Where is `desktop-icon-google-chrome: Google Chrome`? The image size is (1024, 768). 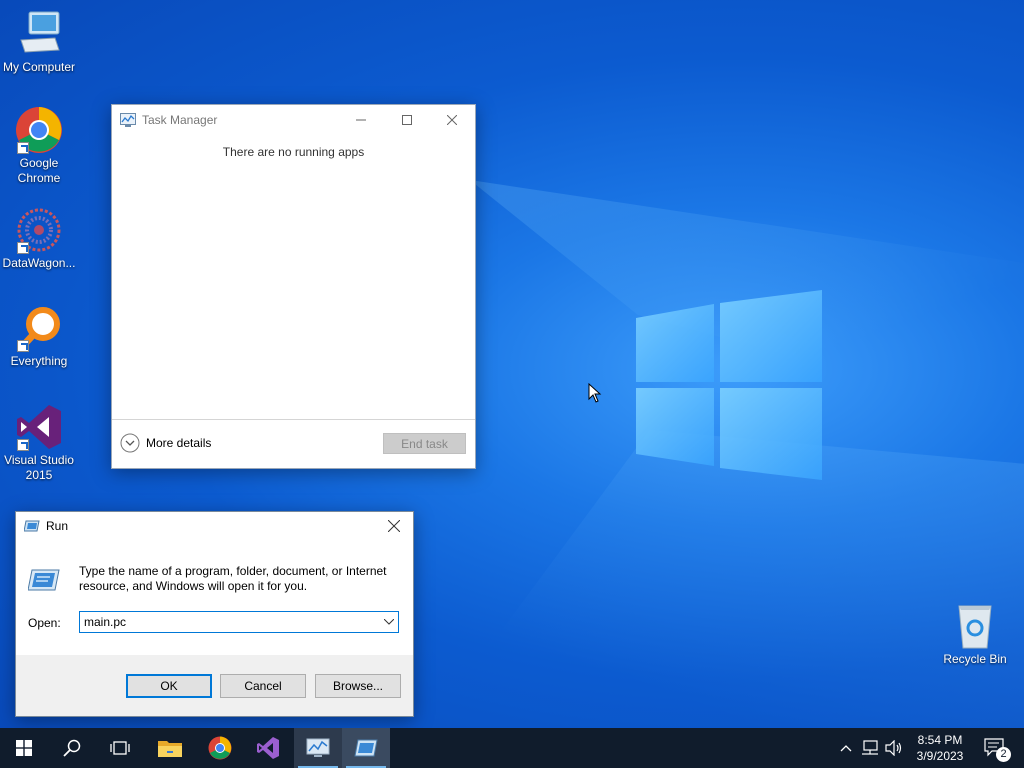 desktop-icon-google-chrome: Google Chrome is located at coordinates (39, 146).